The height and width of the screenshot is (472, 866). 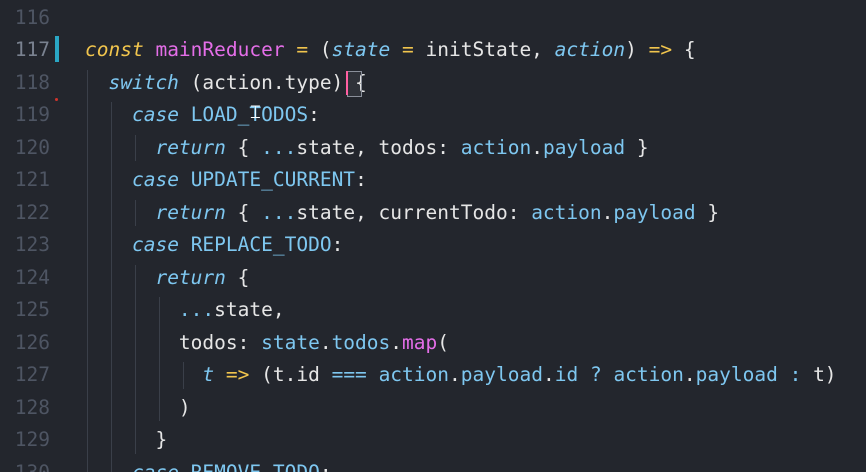 What do you see at coordinates (214, 245) in the screenshot?
I see `code-text: case REPLACE_TODO:` at bounding box center [214, 245].